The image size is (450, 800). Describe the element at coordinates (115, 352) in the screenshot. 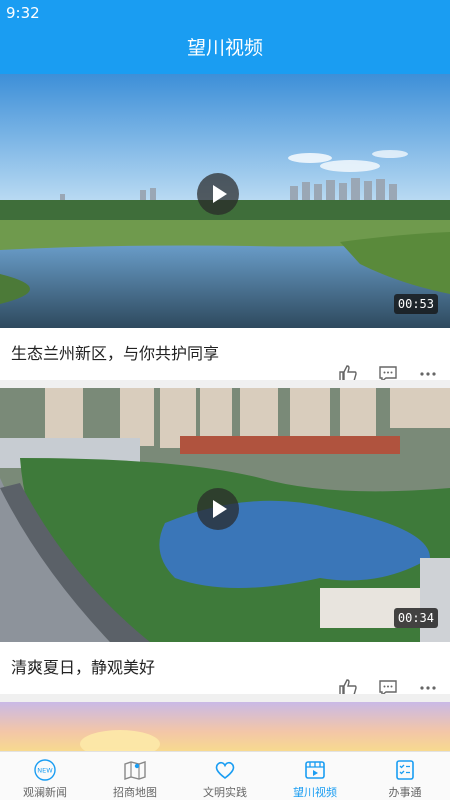

I see `video-title: 生态兰州新区，与你共护同享` at that location.